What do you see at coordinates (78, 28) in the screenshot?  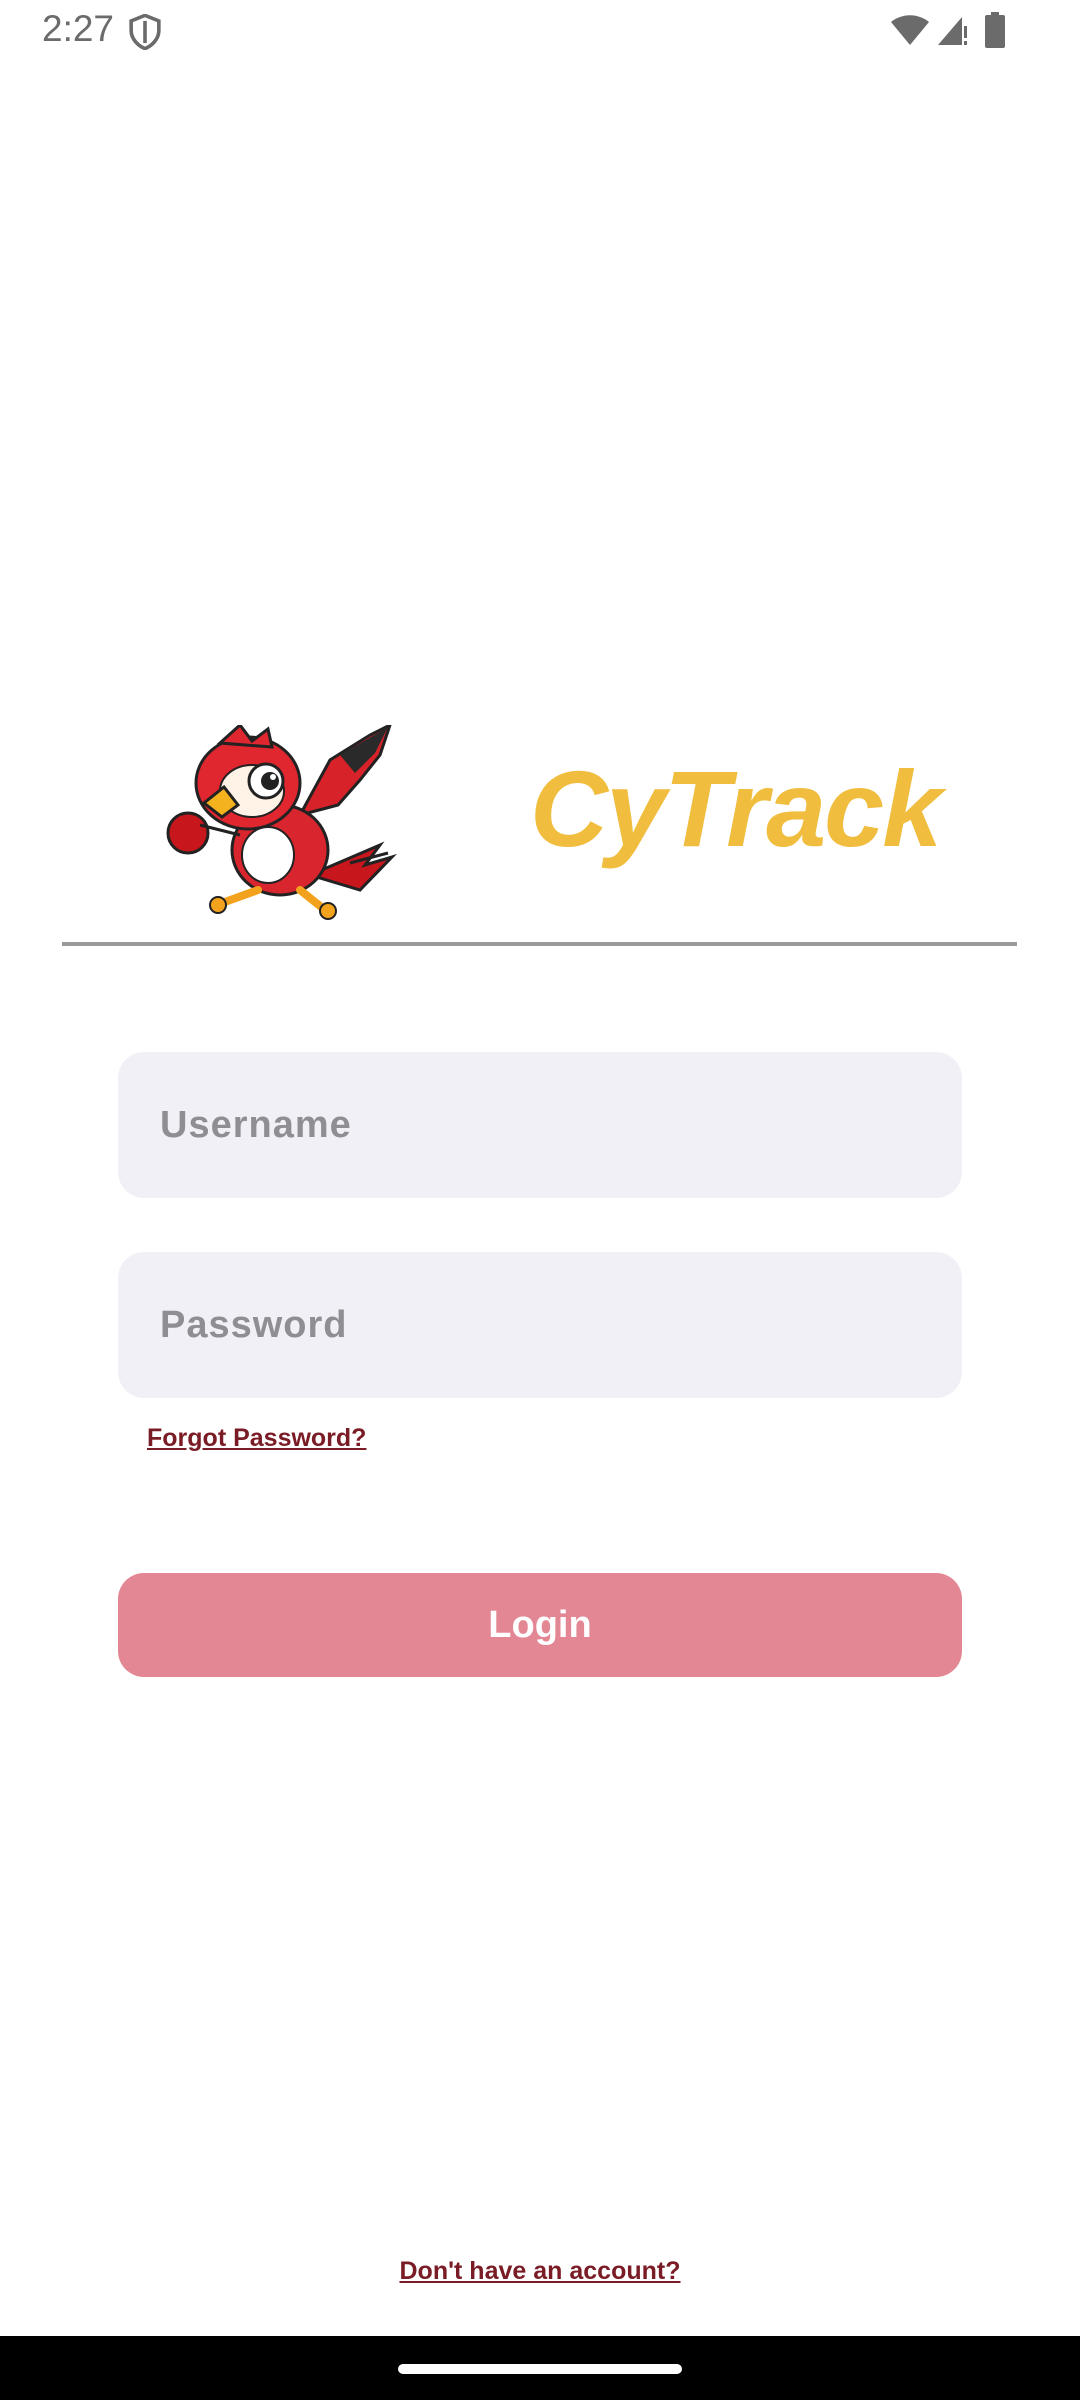 I see `status-time: 2:27` at bounding box center [78, 28].